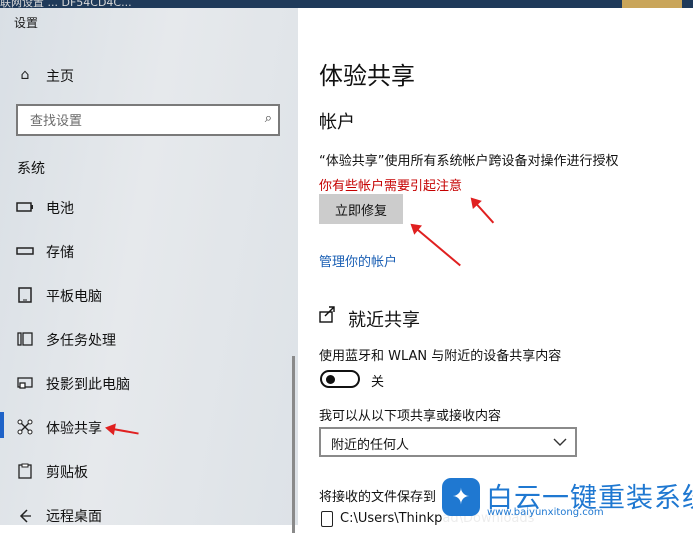 This screenshot has width=693, height=536. I want to click on sidebar-item-label: 存储, so click(60, 253).